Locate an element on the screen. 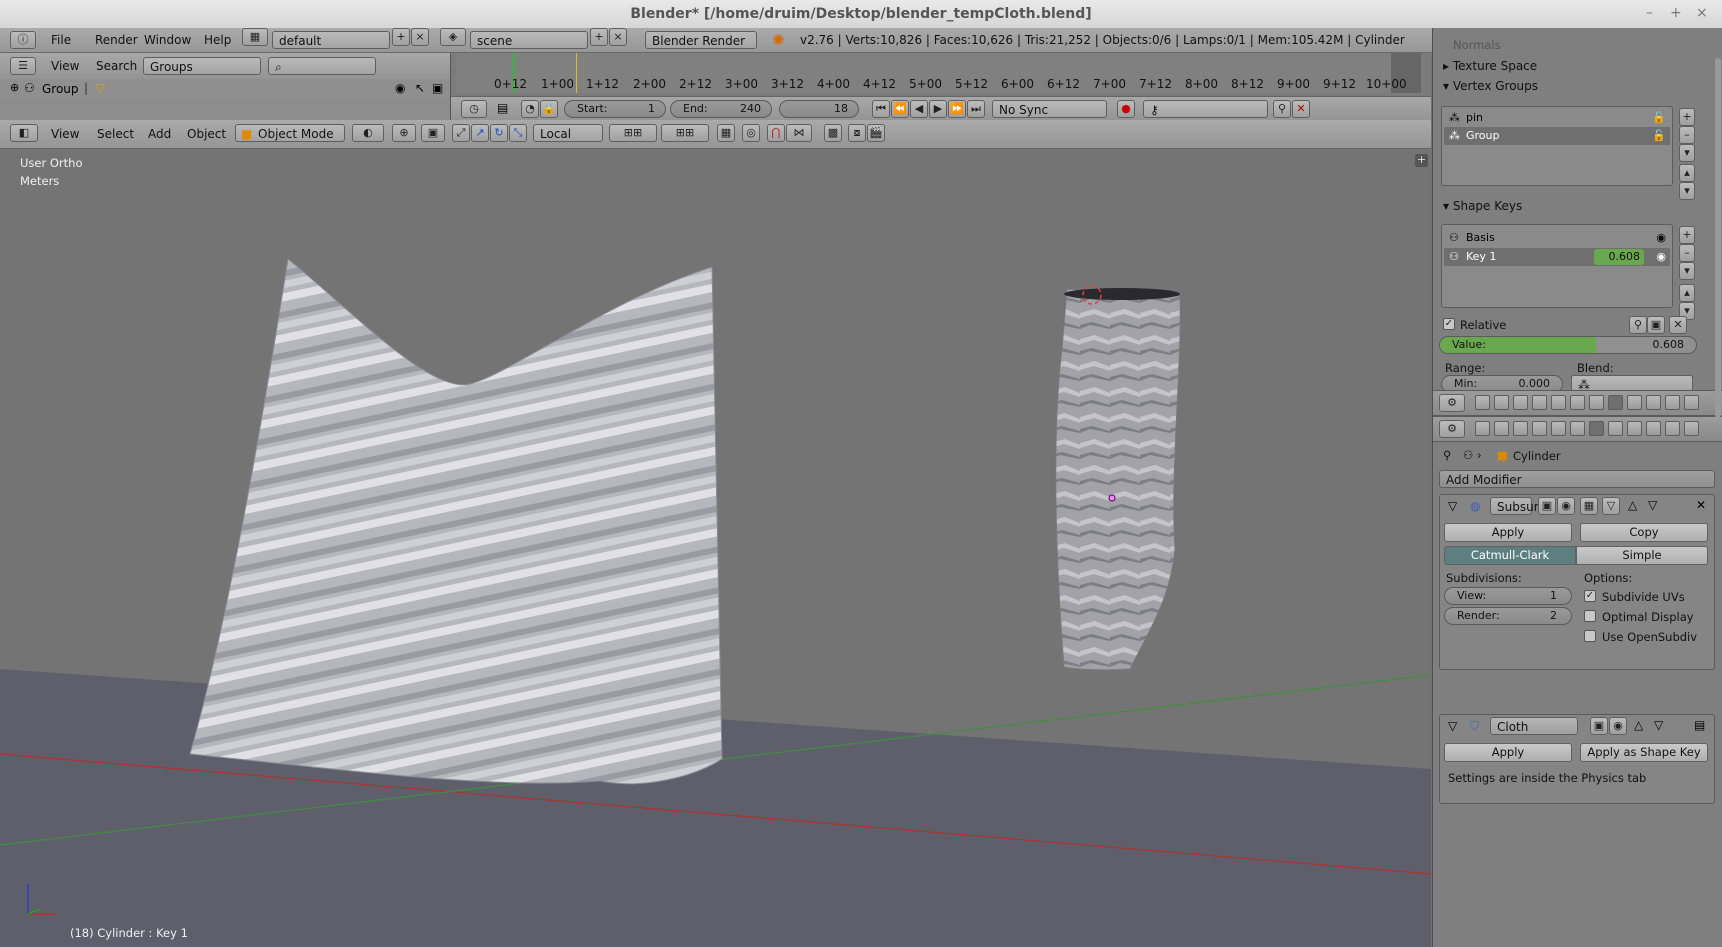 This screenshot has height=947, width=1722. layout-name-field: default is located at coordinates (331, 40).